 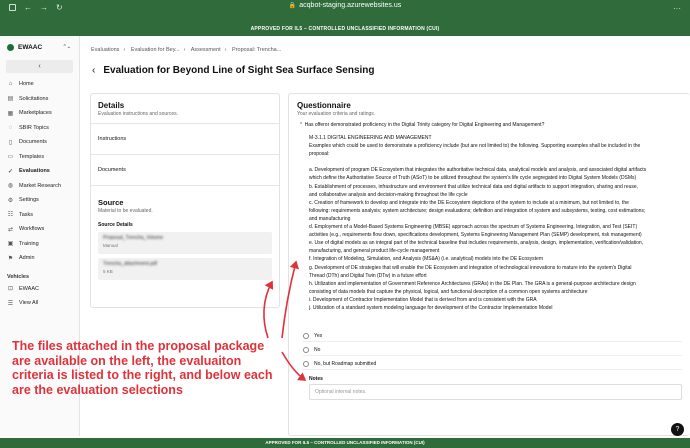 What do you see at coordinates (292, 6) in the screenshot?
I see `lock-icon: 🔒` at bounding box center [292, 6].